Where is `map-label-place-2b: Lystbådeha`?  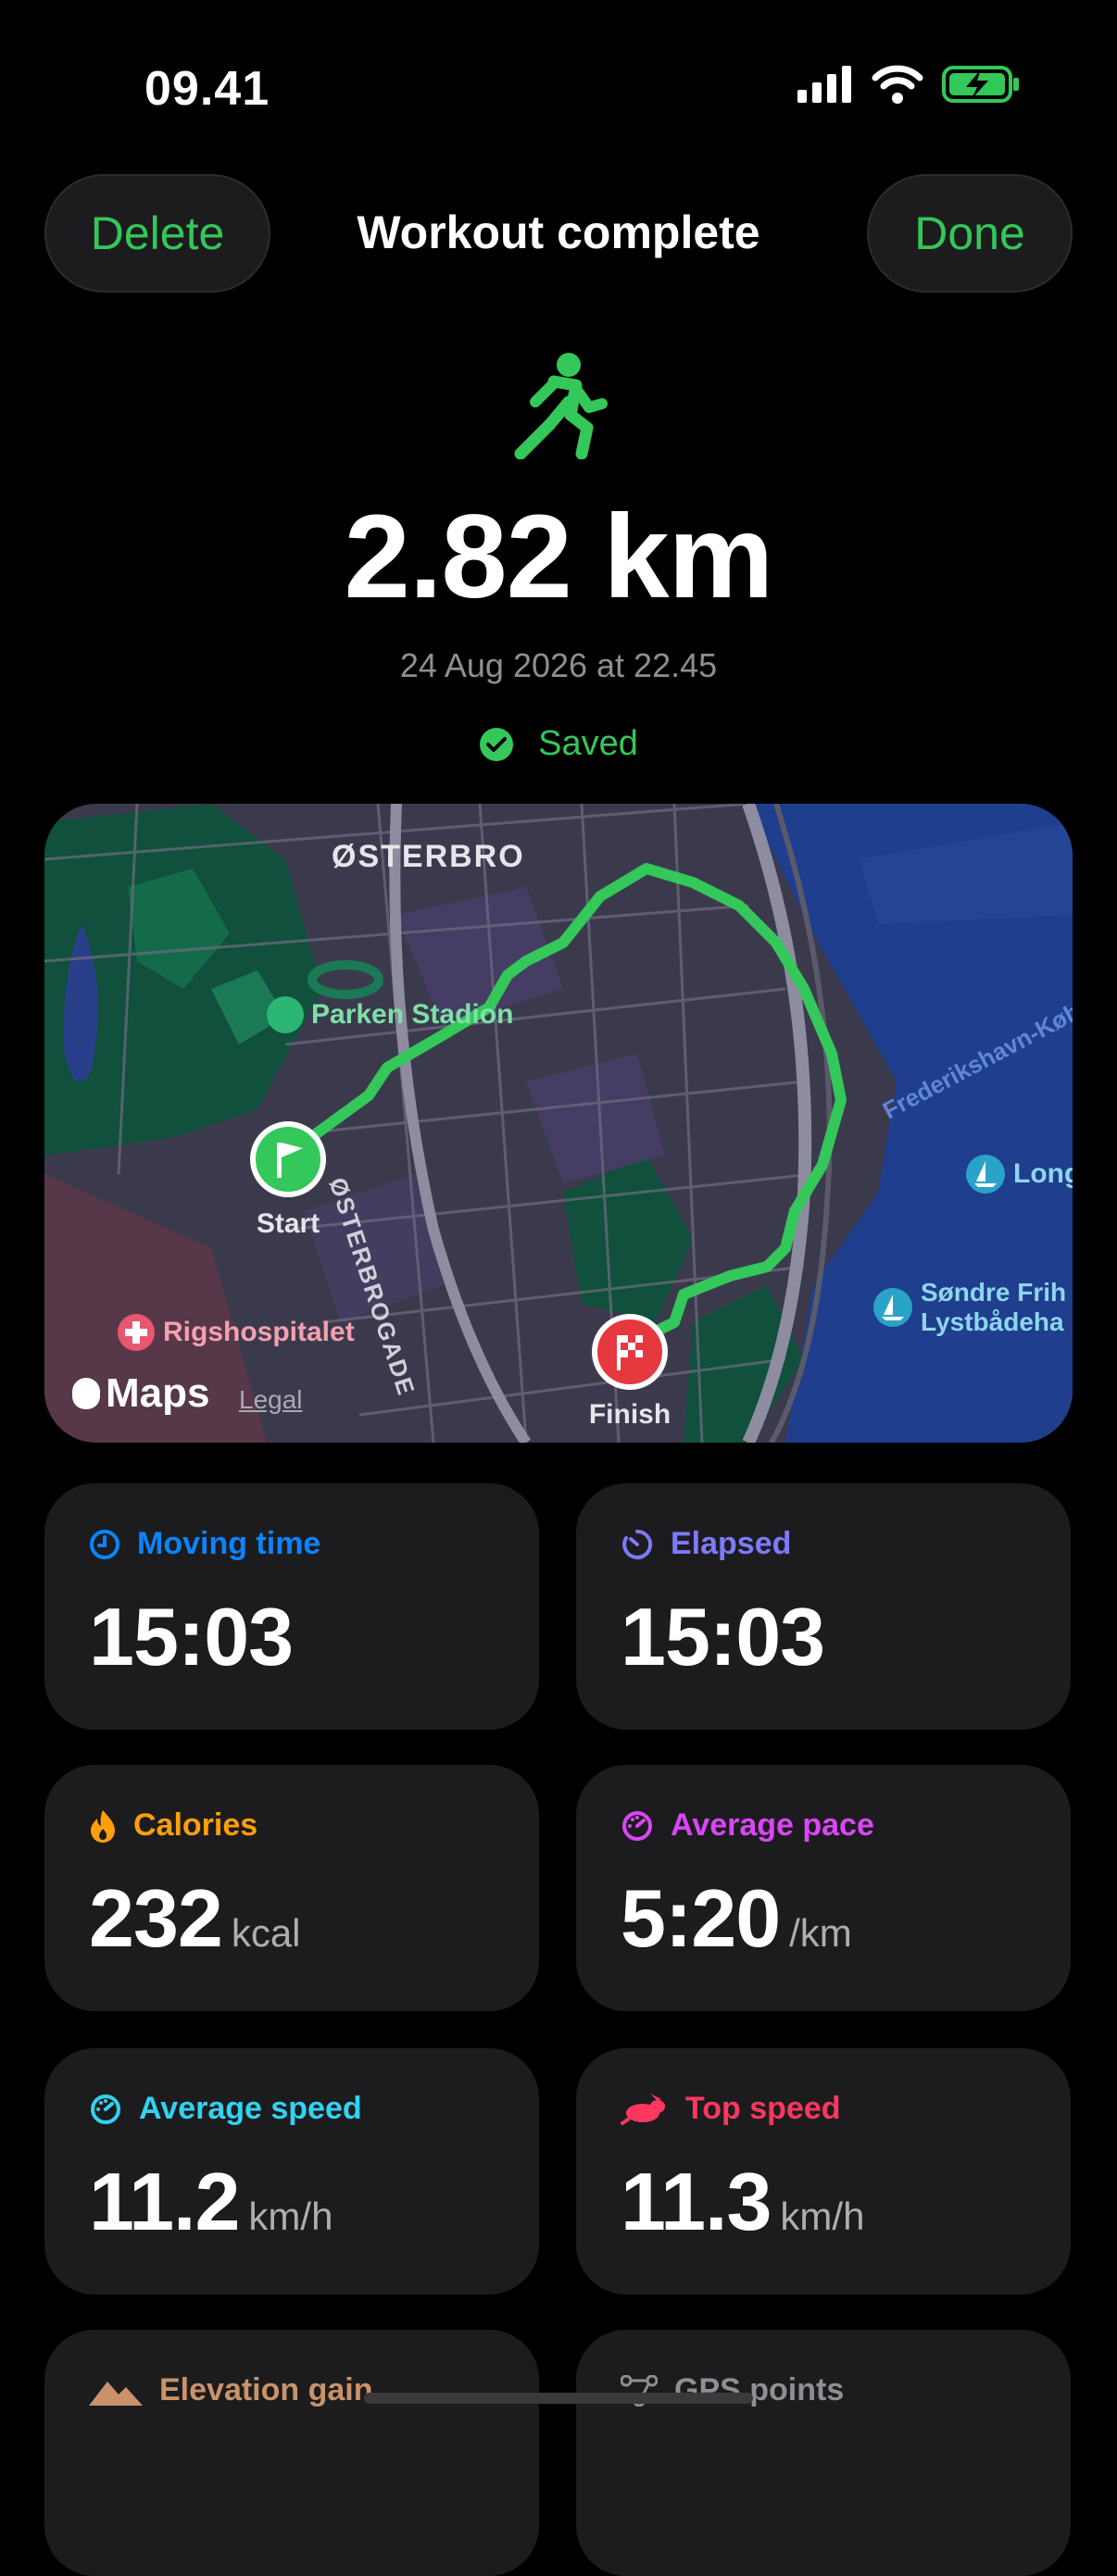 map-label-place-2b: Lystbådeha is located at coordinates (992, 1321).